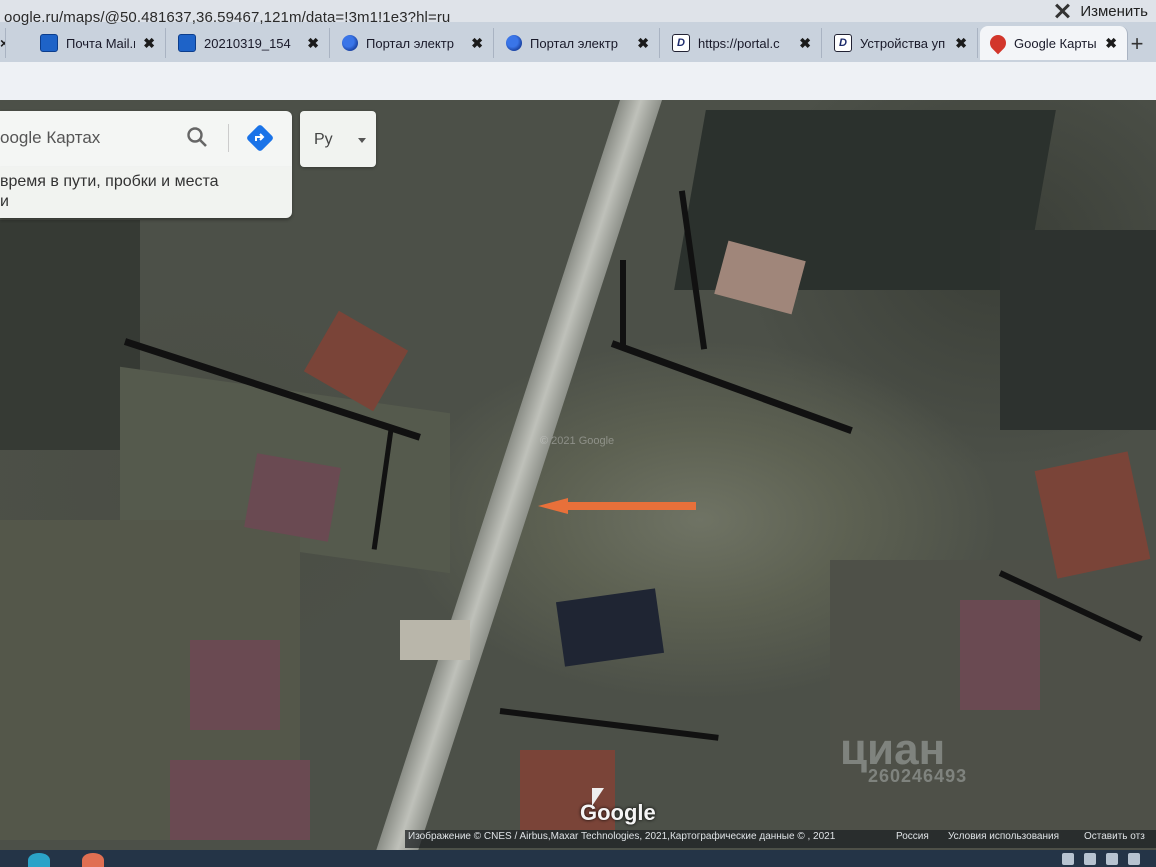  I want to click on tab-portal-url: D https://portal.c ✖, so click(742, 43).